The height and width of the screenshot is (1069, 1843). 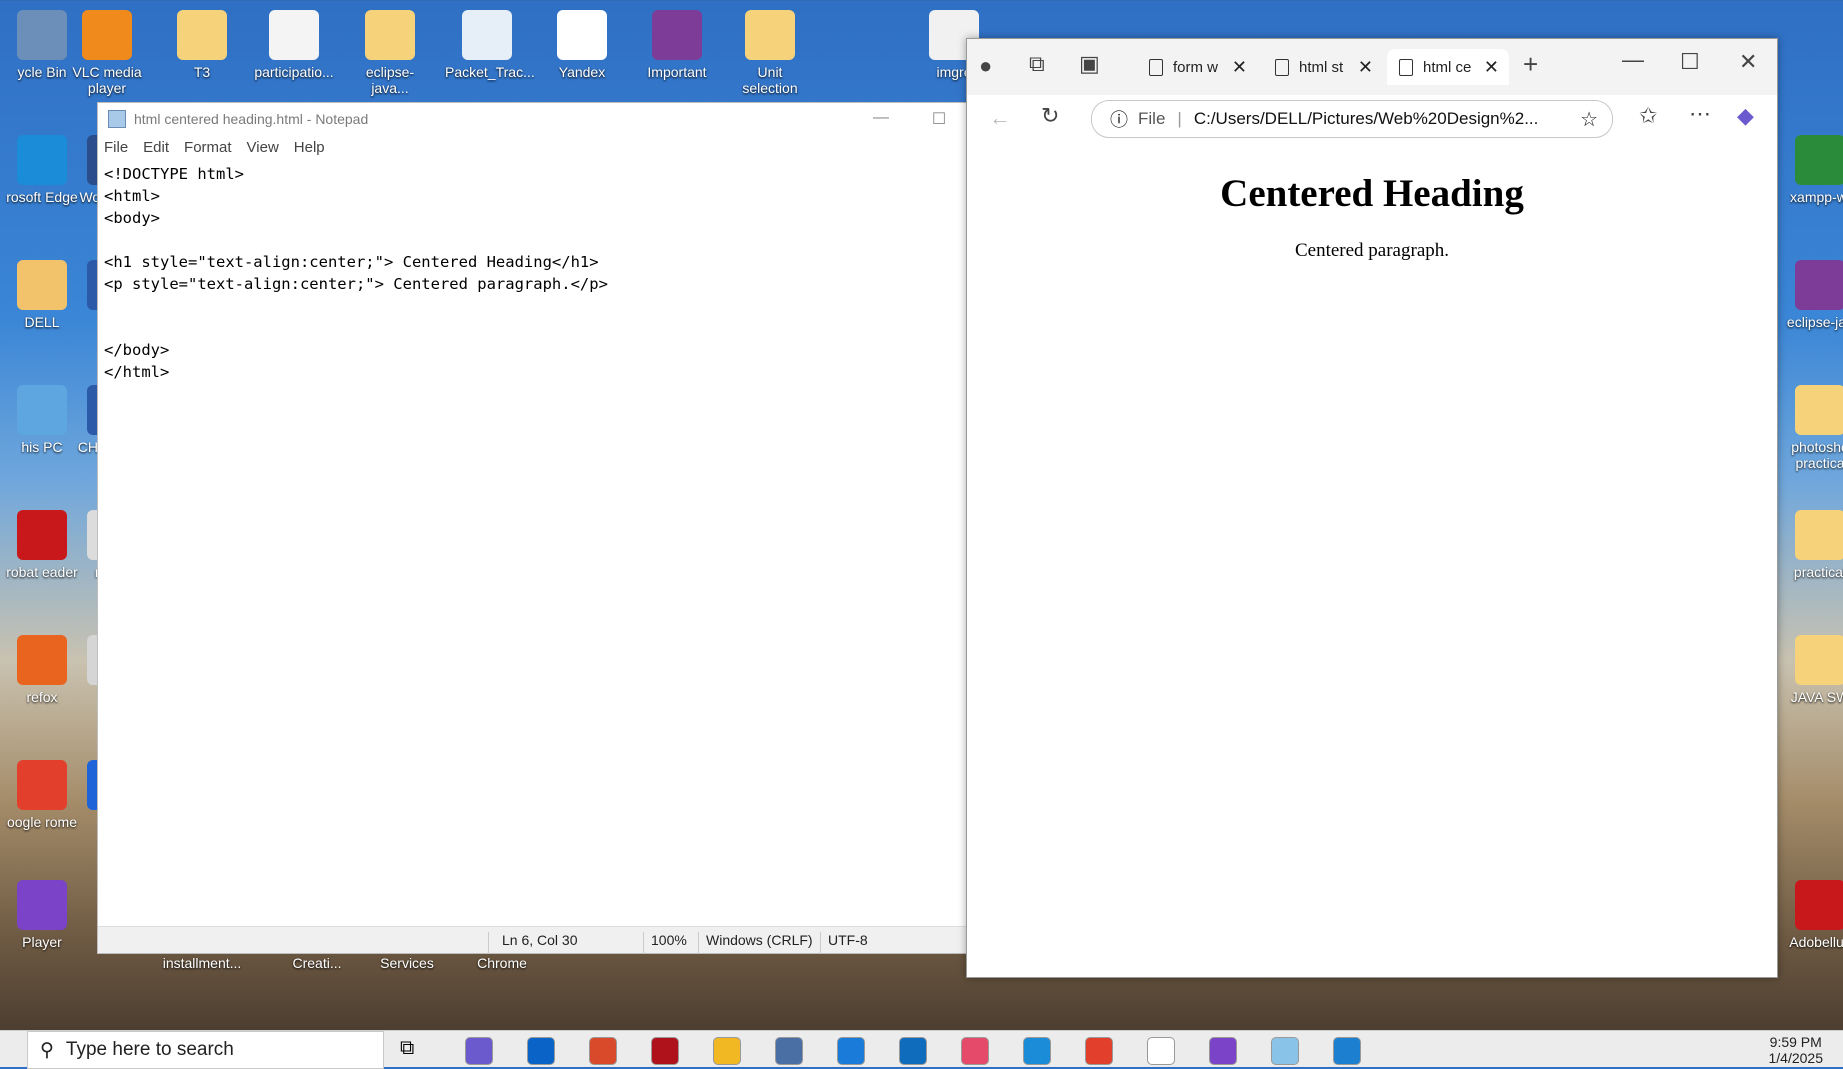 What do you see at coordinates (1700, 114) in the screenshot?
I see `more-options-icon: ⋯` at bounding box center [1700, 114].